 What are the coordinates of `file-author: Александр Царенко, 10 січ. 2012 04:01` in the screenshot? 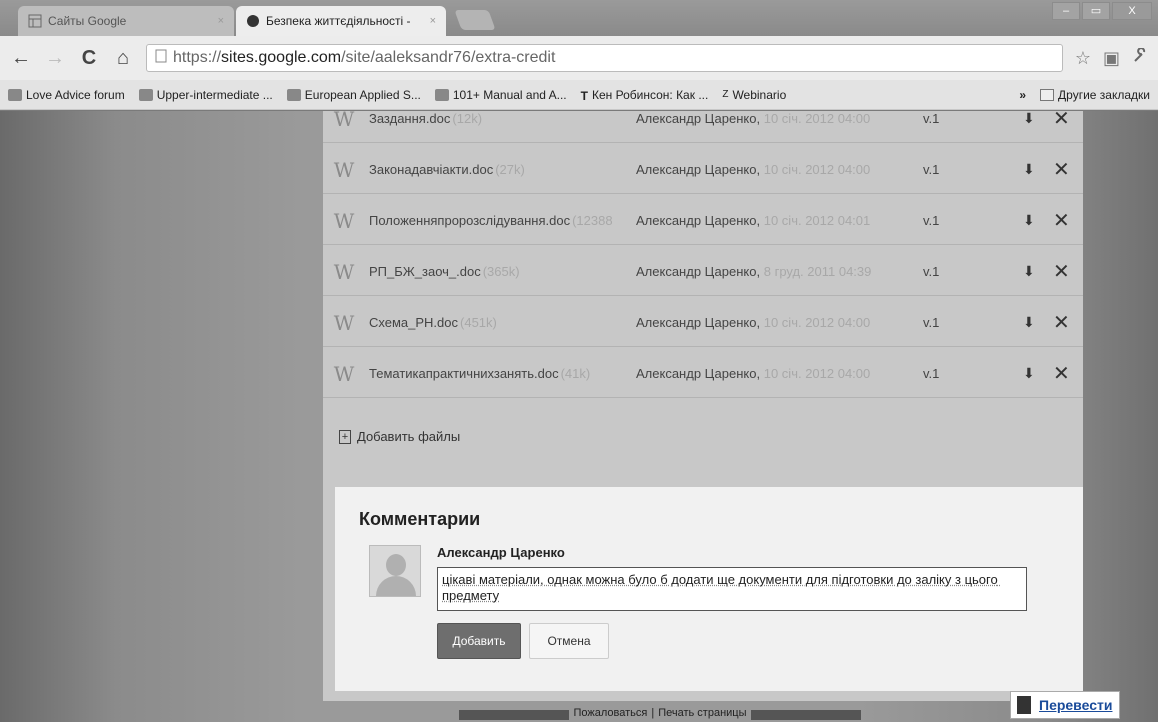 It's located at (753, 220).